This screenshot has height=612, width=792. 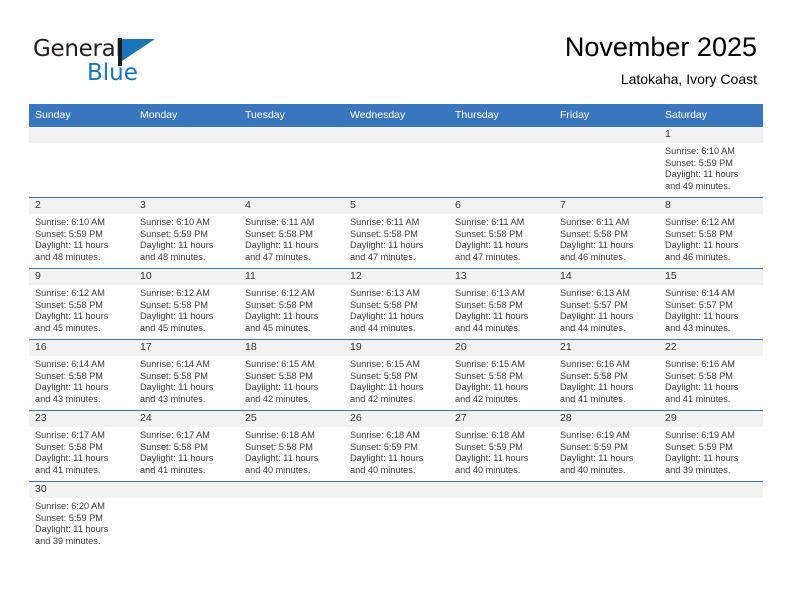 I want to click on sunrise-text: Sunrise: 6:19 AM, so click(x=595, y=435).